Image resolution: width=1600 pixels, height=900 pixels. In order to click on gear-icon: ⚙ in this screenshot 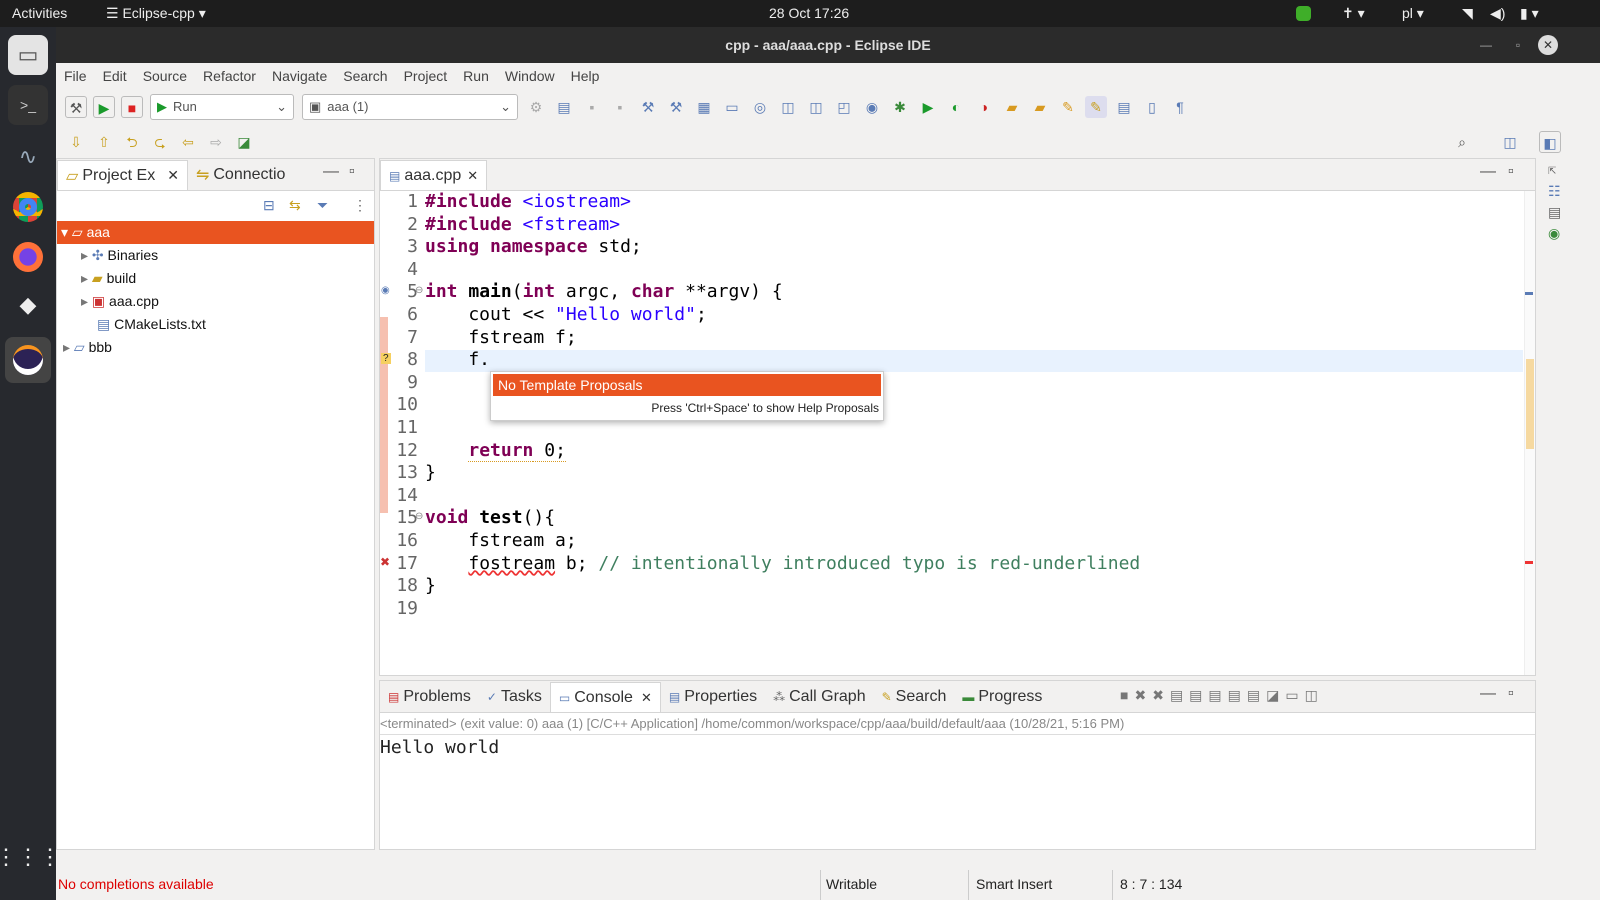, I will do `click(536, 107)`.